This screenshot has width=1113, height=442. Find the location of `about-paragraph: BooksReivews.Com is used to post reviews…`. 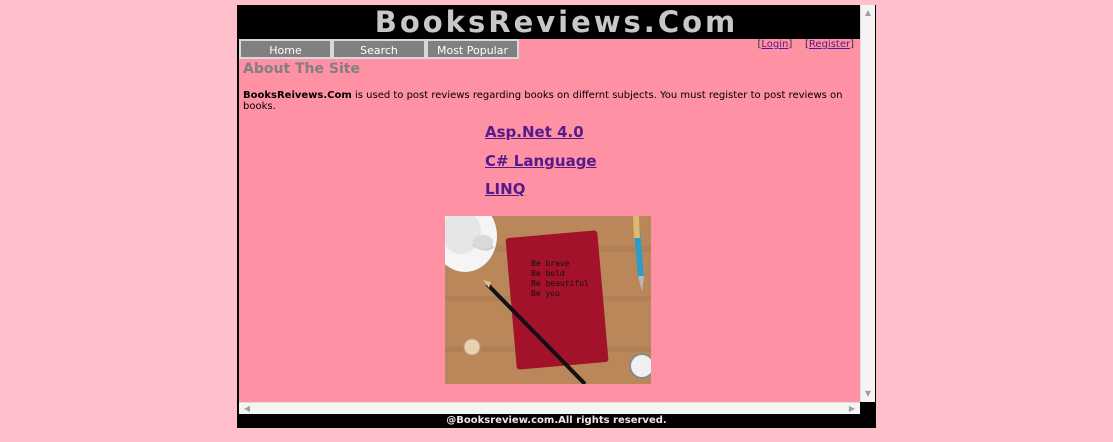

about-paragraph: BooksReivews.Com is used to post reviews… is located at coordinates (543, 101).